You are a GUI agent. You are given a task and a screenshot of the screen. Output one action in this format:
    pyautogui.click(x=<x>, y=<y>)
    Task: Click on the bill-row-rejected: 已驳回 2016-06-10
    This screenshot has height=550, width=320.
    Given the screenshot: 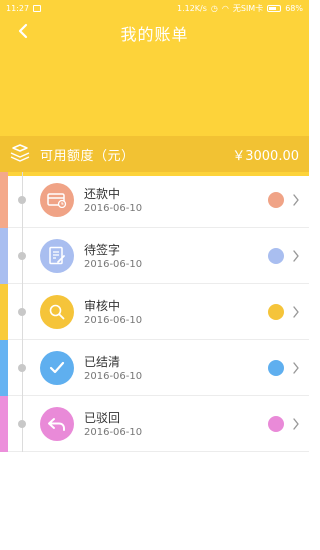 What is the action you would take?
    pyautogui.click(x=154, y=424)
    